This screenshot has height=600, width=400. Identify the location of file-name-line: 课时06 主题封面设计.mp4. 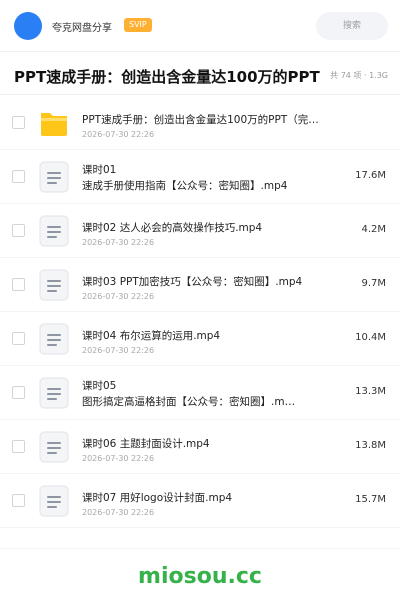
(146, 444).